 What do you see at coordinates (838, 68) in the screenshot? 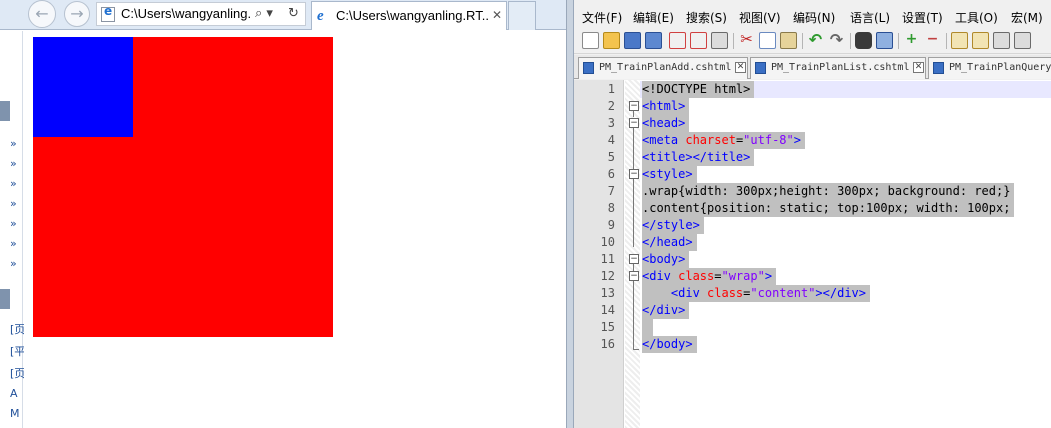
I see `file-tab: PM_TrainPlanList.cshtml ✕` at bounding box center [838, 68].